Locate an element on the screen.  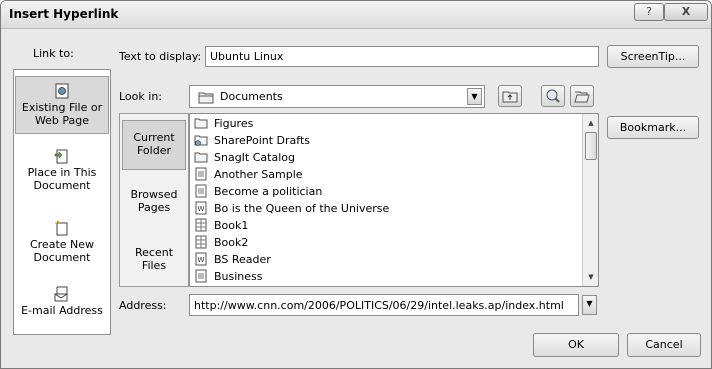
open-folder-icon is located at coordinates (582, 97).